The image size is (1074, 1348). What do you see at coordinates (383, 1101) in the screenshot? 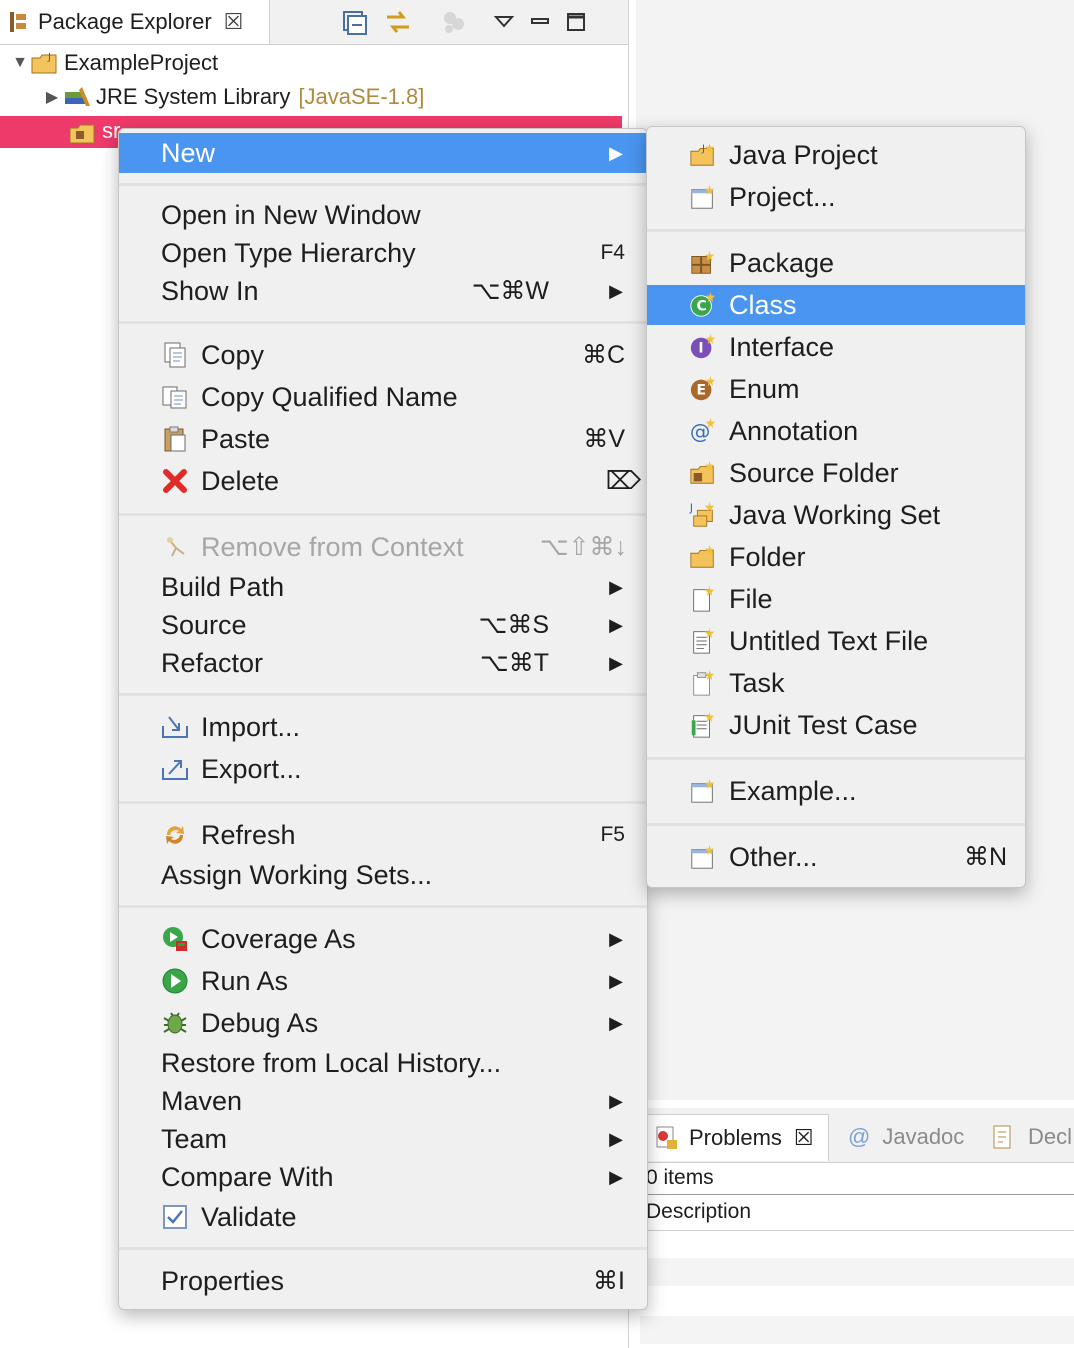
I see `menu-item-maven: Maven ▶` at bounding box center [383, 1101].